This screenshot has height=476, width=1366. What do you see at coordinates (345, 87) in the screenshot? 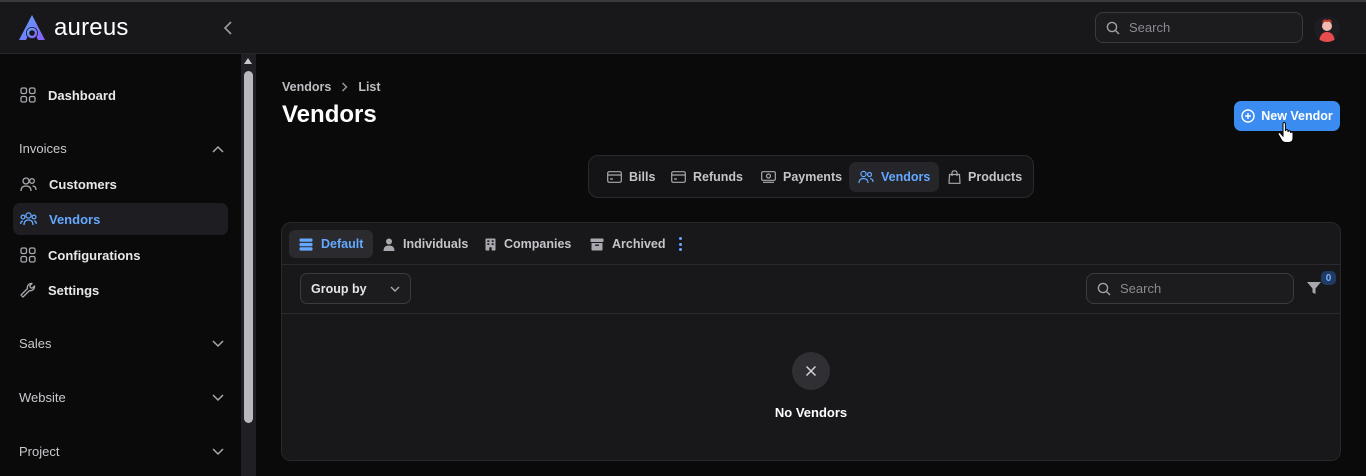
I see `chevron-right-icon` at bounding box center [345, 87].